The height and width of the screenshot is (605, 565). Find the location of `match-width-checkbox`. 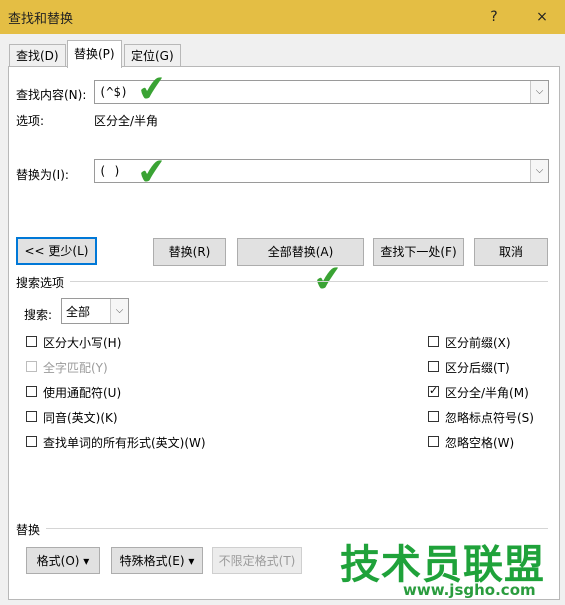

match-width-checkbox is located at coordinates (433, 390).